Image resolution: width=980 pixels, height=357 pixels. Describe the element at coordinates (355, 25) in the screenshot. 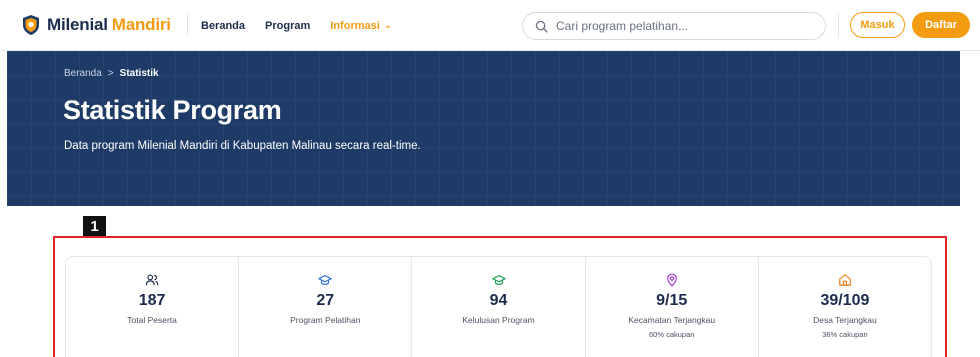

I see `nav-informasi-label: Informasi` at that location.